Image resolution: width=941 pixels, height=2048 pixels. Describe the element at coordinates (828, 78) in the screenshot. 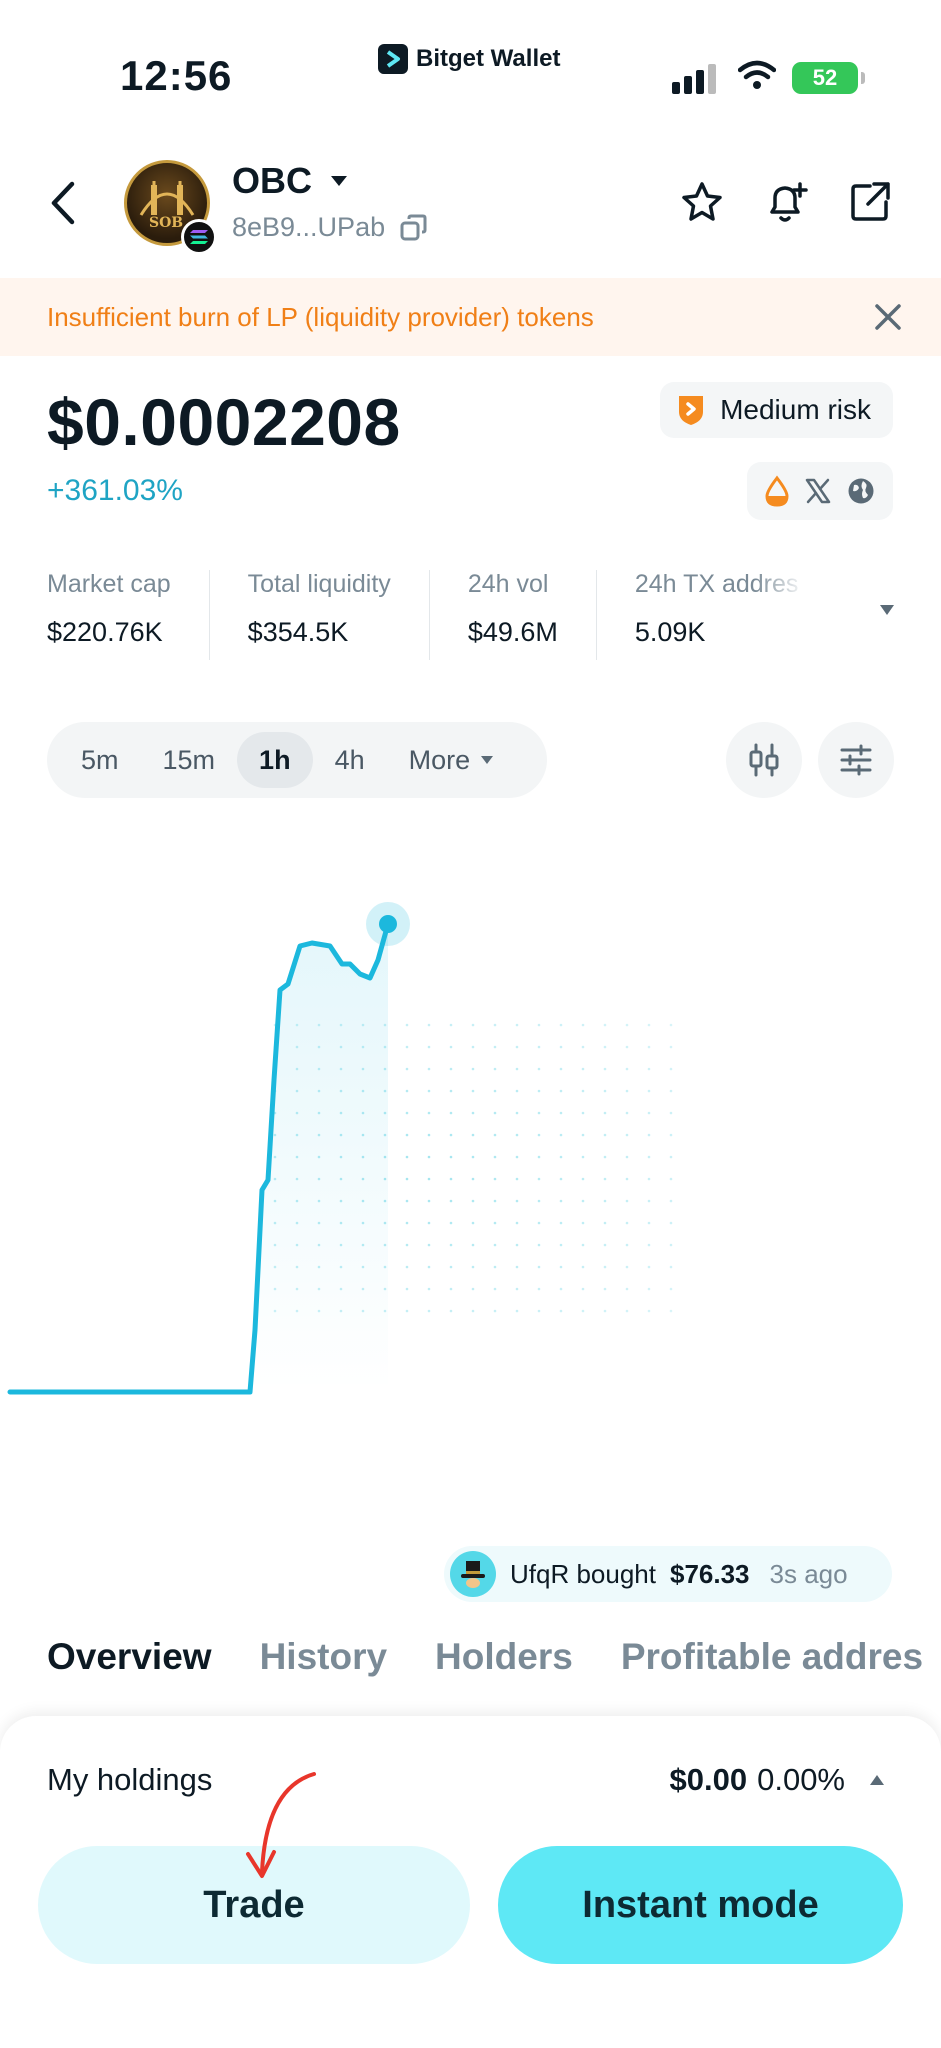

I see `battery-indicator: 52` at that location.